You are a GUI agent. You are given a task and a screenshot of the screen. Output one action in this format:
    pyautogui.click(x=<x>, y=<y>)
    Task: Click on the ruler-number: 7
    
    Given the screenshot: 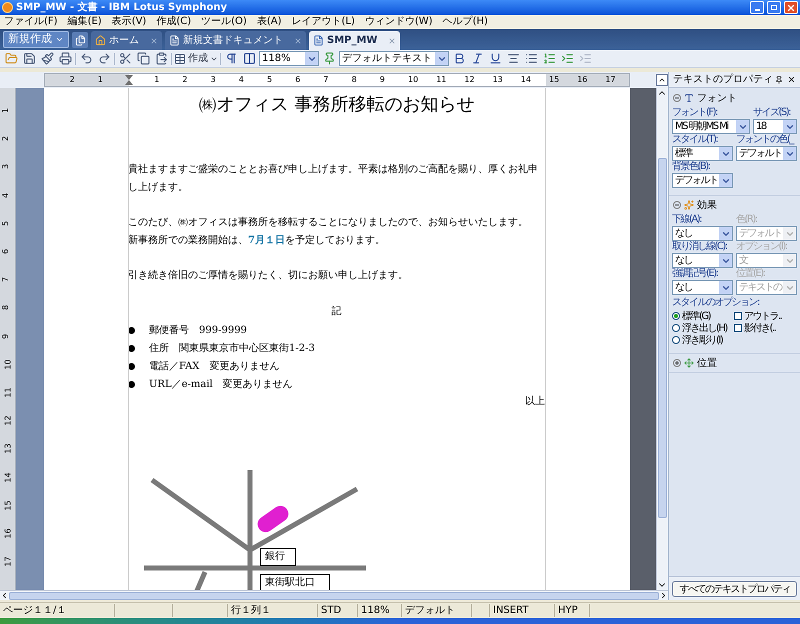 What is the action you would take?
    pyautogui.click(x=325, y=79)
    